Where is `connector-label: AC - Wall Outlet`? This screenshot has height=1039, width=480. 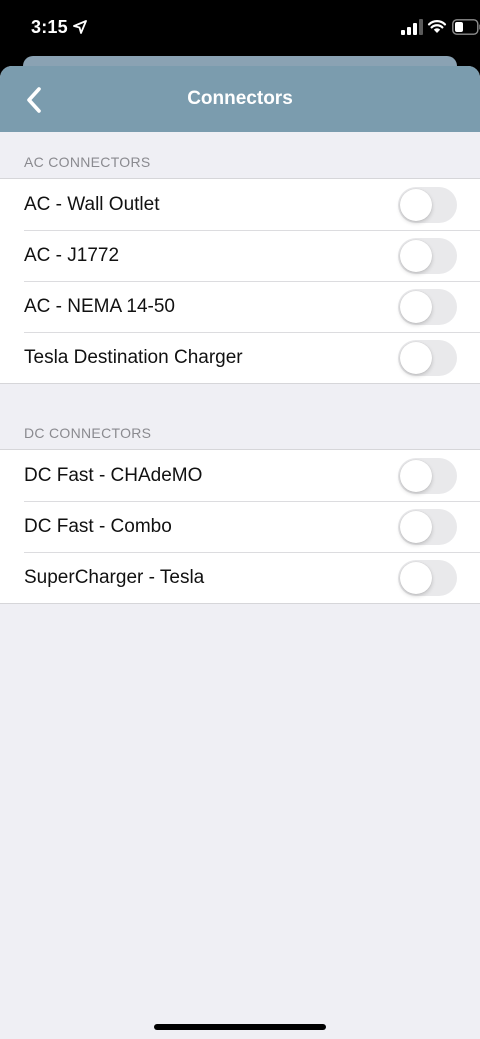
connector-label: AC - Wall Outlet is located at coordinates (92, 204).